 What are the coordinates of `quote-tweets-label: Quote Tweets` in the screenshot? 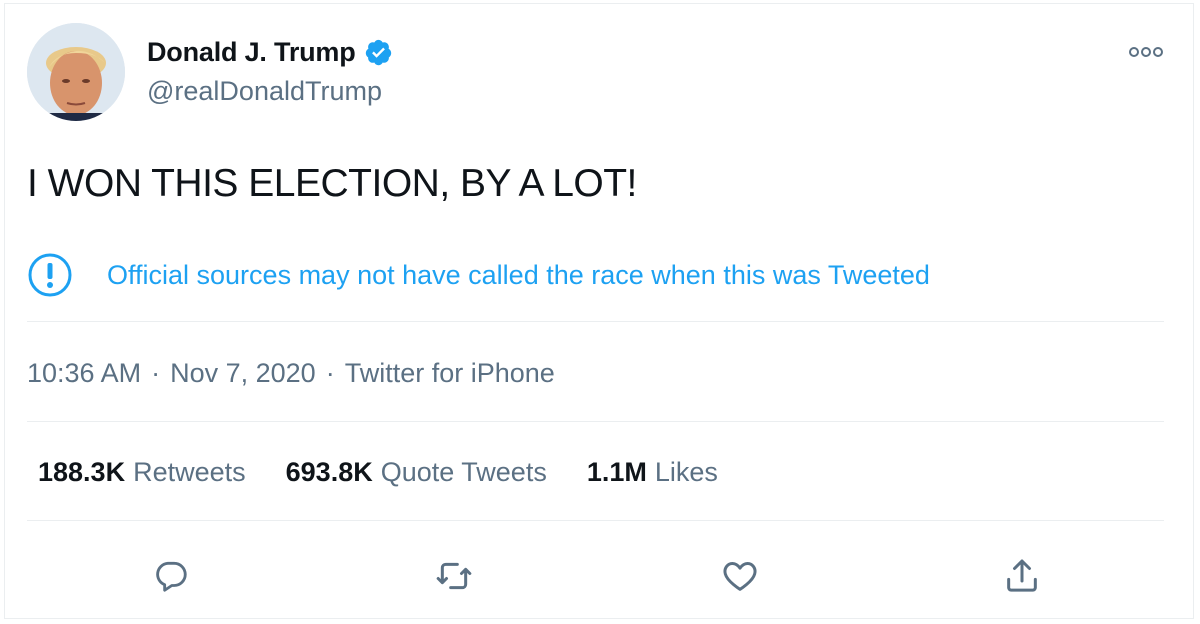 It's located at (463, 472).